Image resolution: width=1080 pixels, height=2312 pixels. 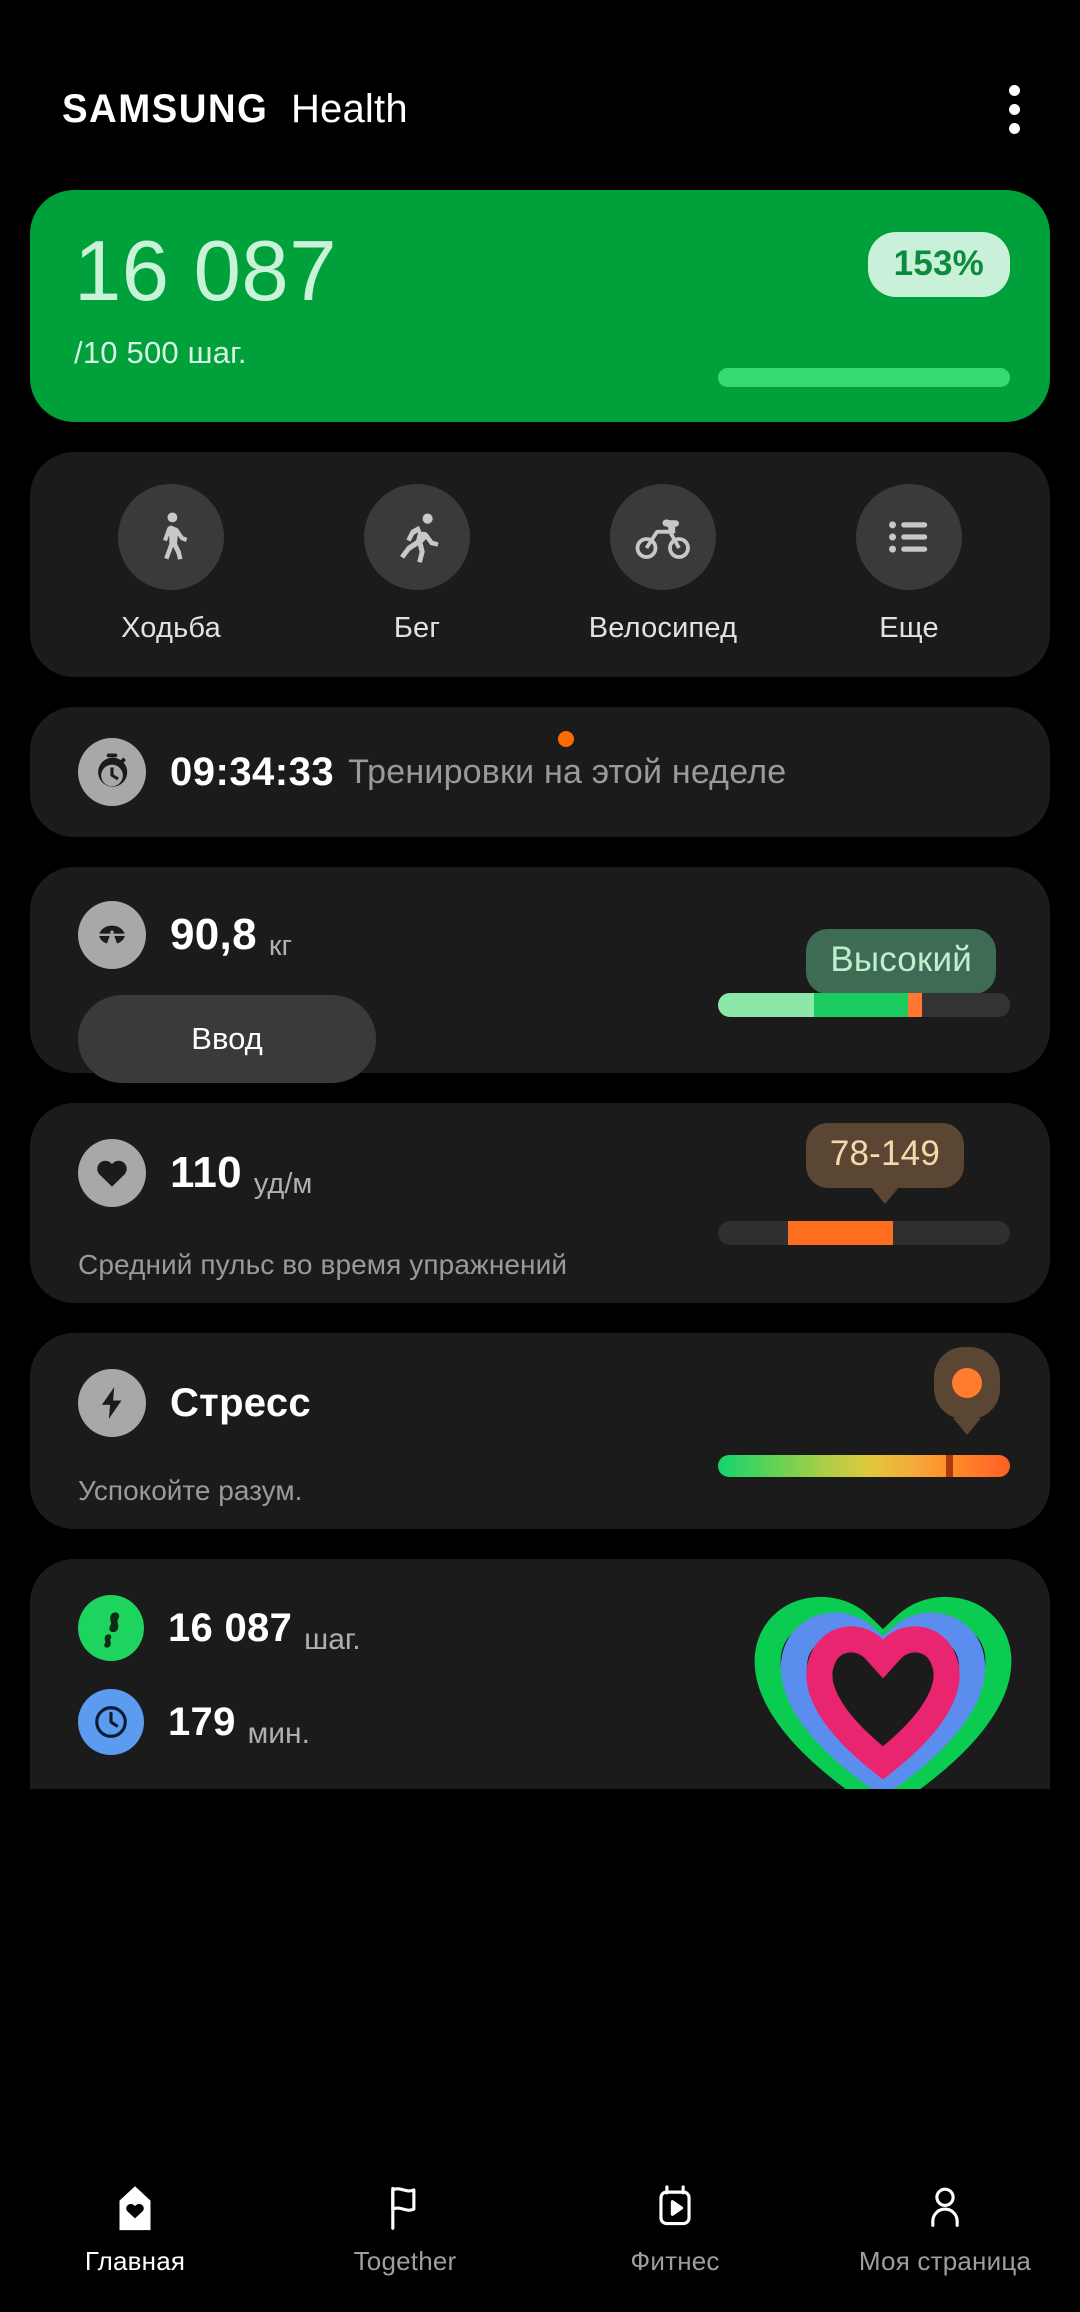 I want to click on weight-range-bar, so click(x=864, y=1005).